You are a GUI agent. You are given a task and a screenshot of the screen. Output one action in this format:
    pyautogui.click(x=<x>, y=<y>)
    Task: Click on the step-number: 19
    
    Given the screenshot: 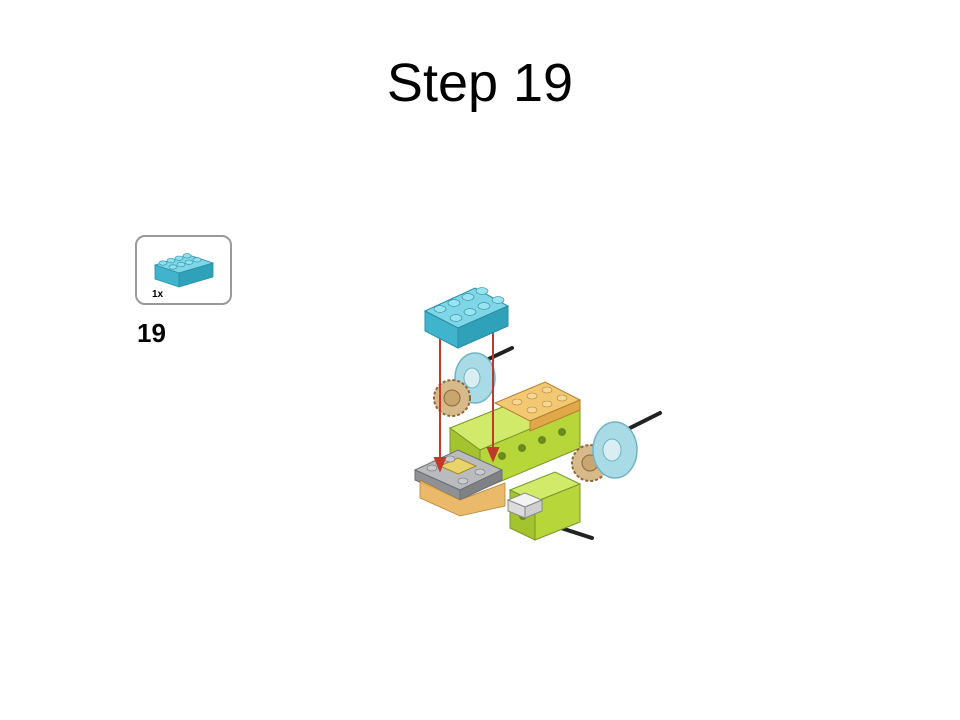 What is the action you would take?
    pyautogui.click(x=151, y=333)
    